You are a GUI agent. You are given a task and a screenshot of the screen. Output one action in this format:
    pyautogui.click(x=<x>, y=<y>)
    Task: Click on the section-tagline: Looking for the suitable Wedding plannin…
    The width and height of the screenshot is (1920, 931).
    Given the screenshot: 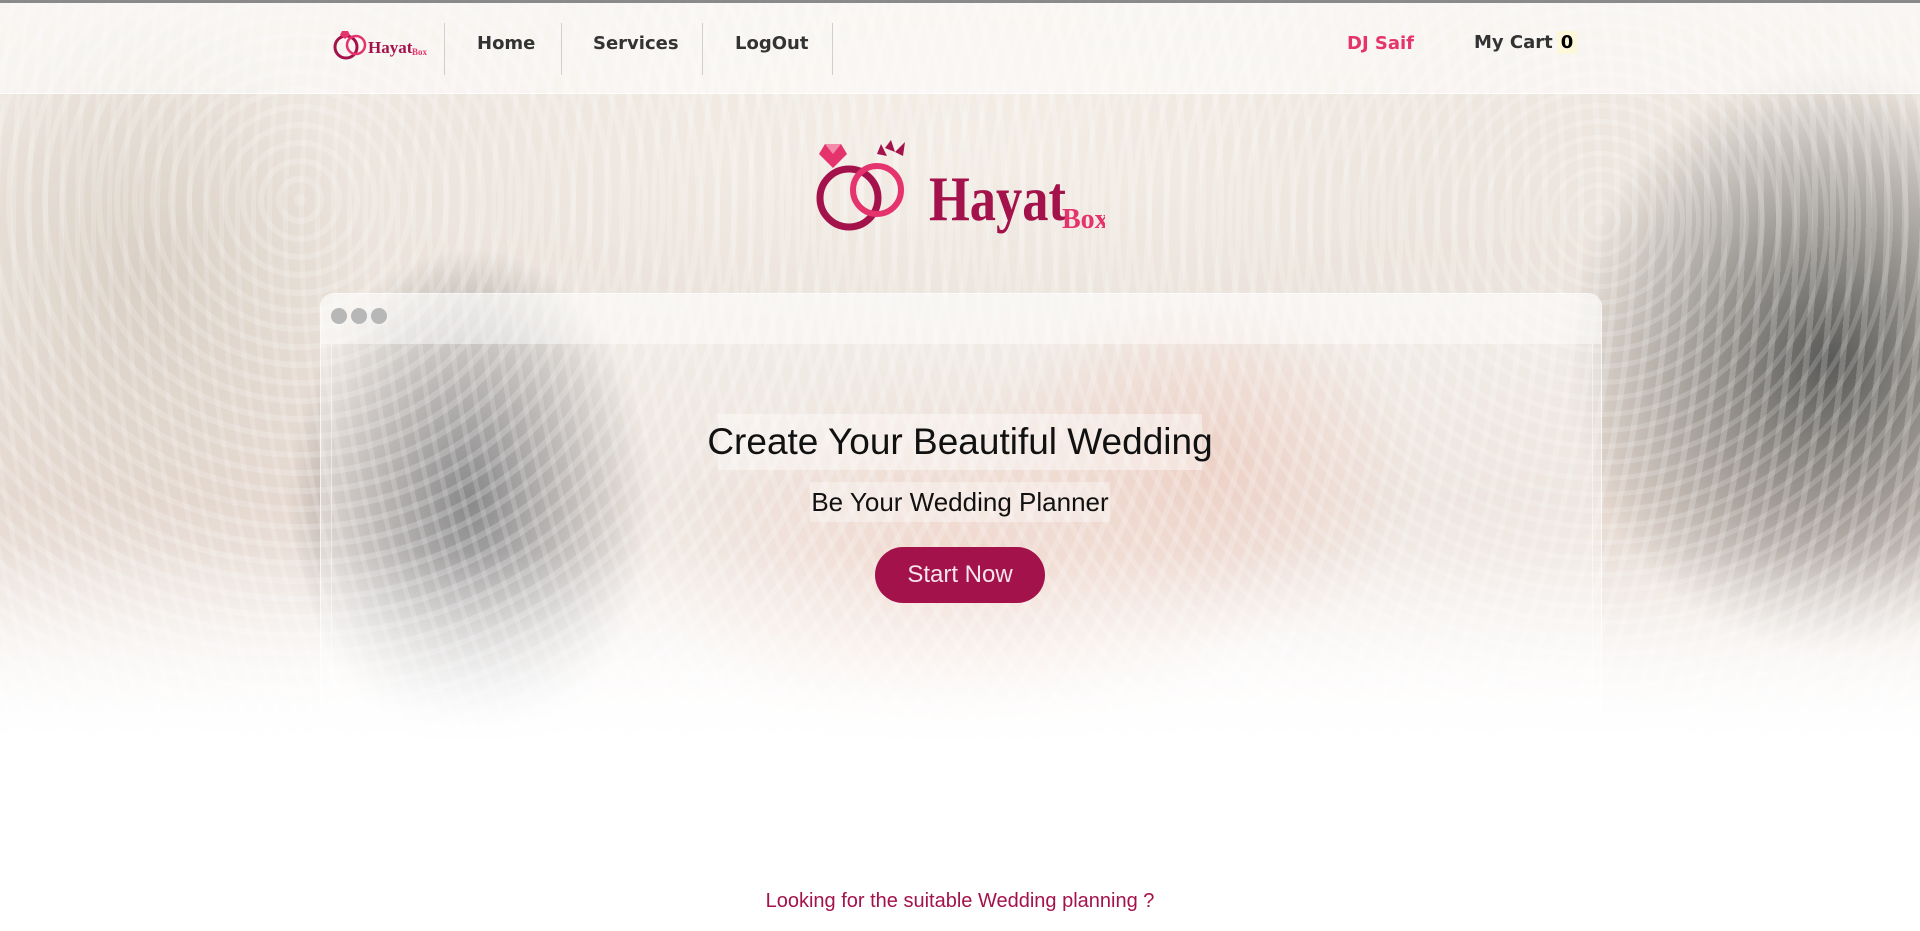 What is the action you would take?
    pyautogui.click(x=960, y=901)
    